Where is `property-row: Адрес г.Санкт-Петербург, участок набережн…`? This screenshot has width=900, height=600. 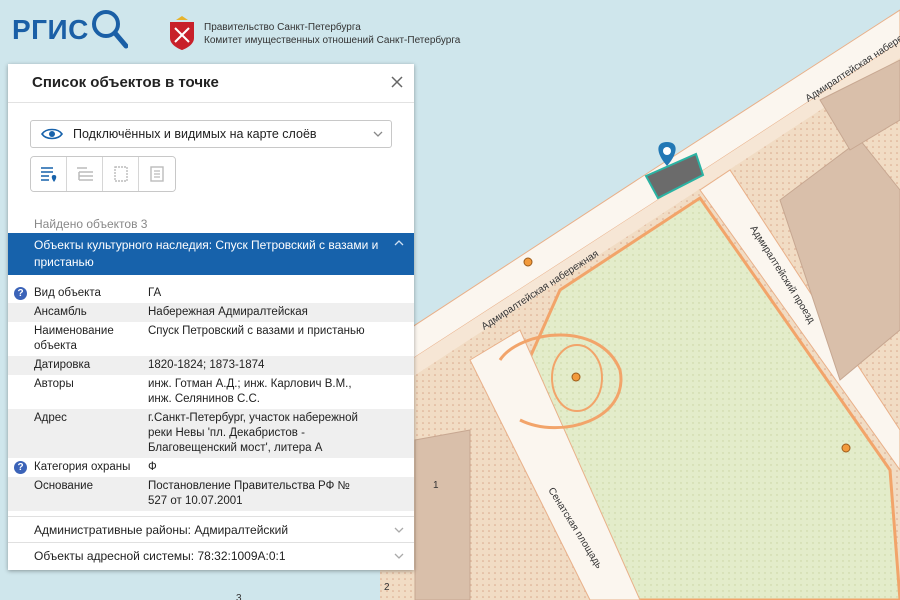 property-row: Адрес г.Санкт-Петербург, участок набережн… is located at coordinates (211, 433).